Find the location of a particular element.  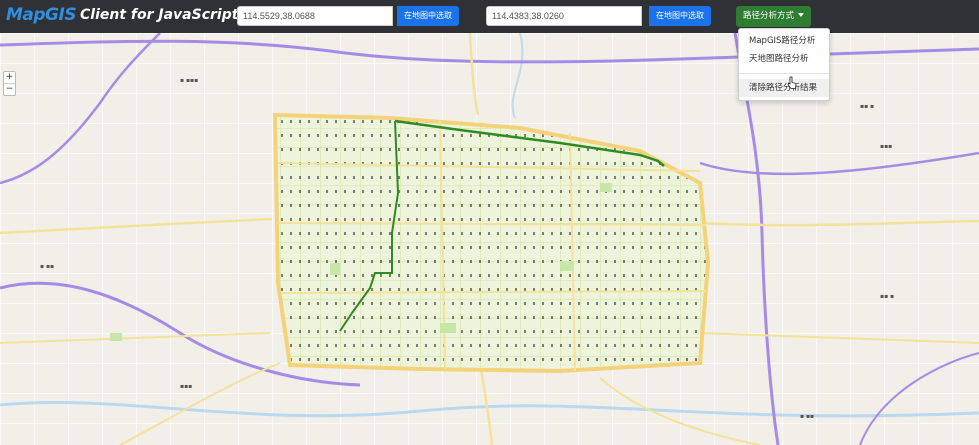

start-coordinate-input is located at coordinates (315, 16).